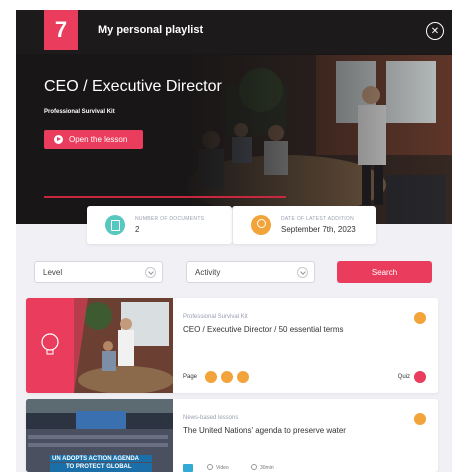 The width and height of the screenshot is (452, 472). I want to click on close-icon: ✕, so click(435, 31).